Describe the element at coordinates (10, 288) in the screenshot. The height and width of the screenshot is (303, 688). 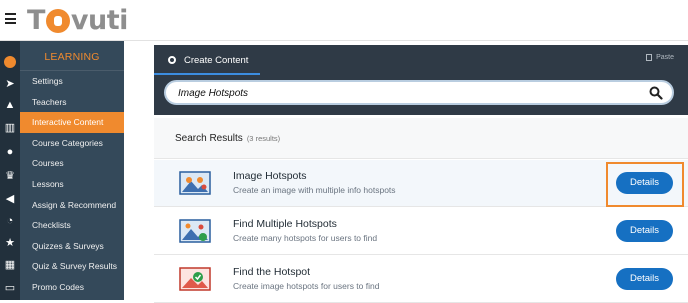
I see `card-icon: ▭` at that location.